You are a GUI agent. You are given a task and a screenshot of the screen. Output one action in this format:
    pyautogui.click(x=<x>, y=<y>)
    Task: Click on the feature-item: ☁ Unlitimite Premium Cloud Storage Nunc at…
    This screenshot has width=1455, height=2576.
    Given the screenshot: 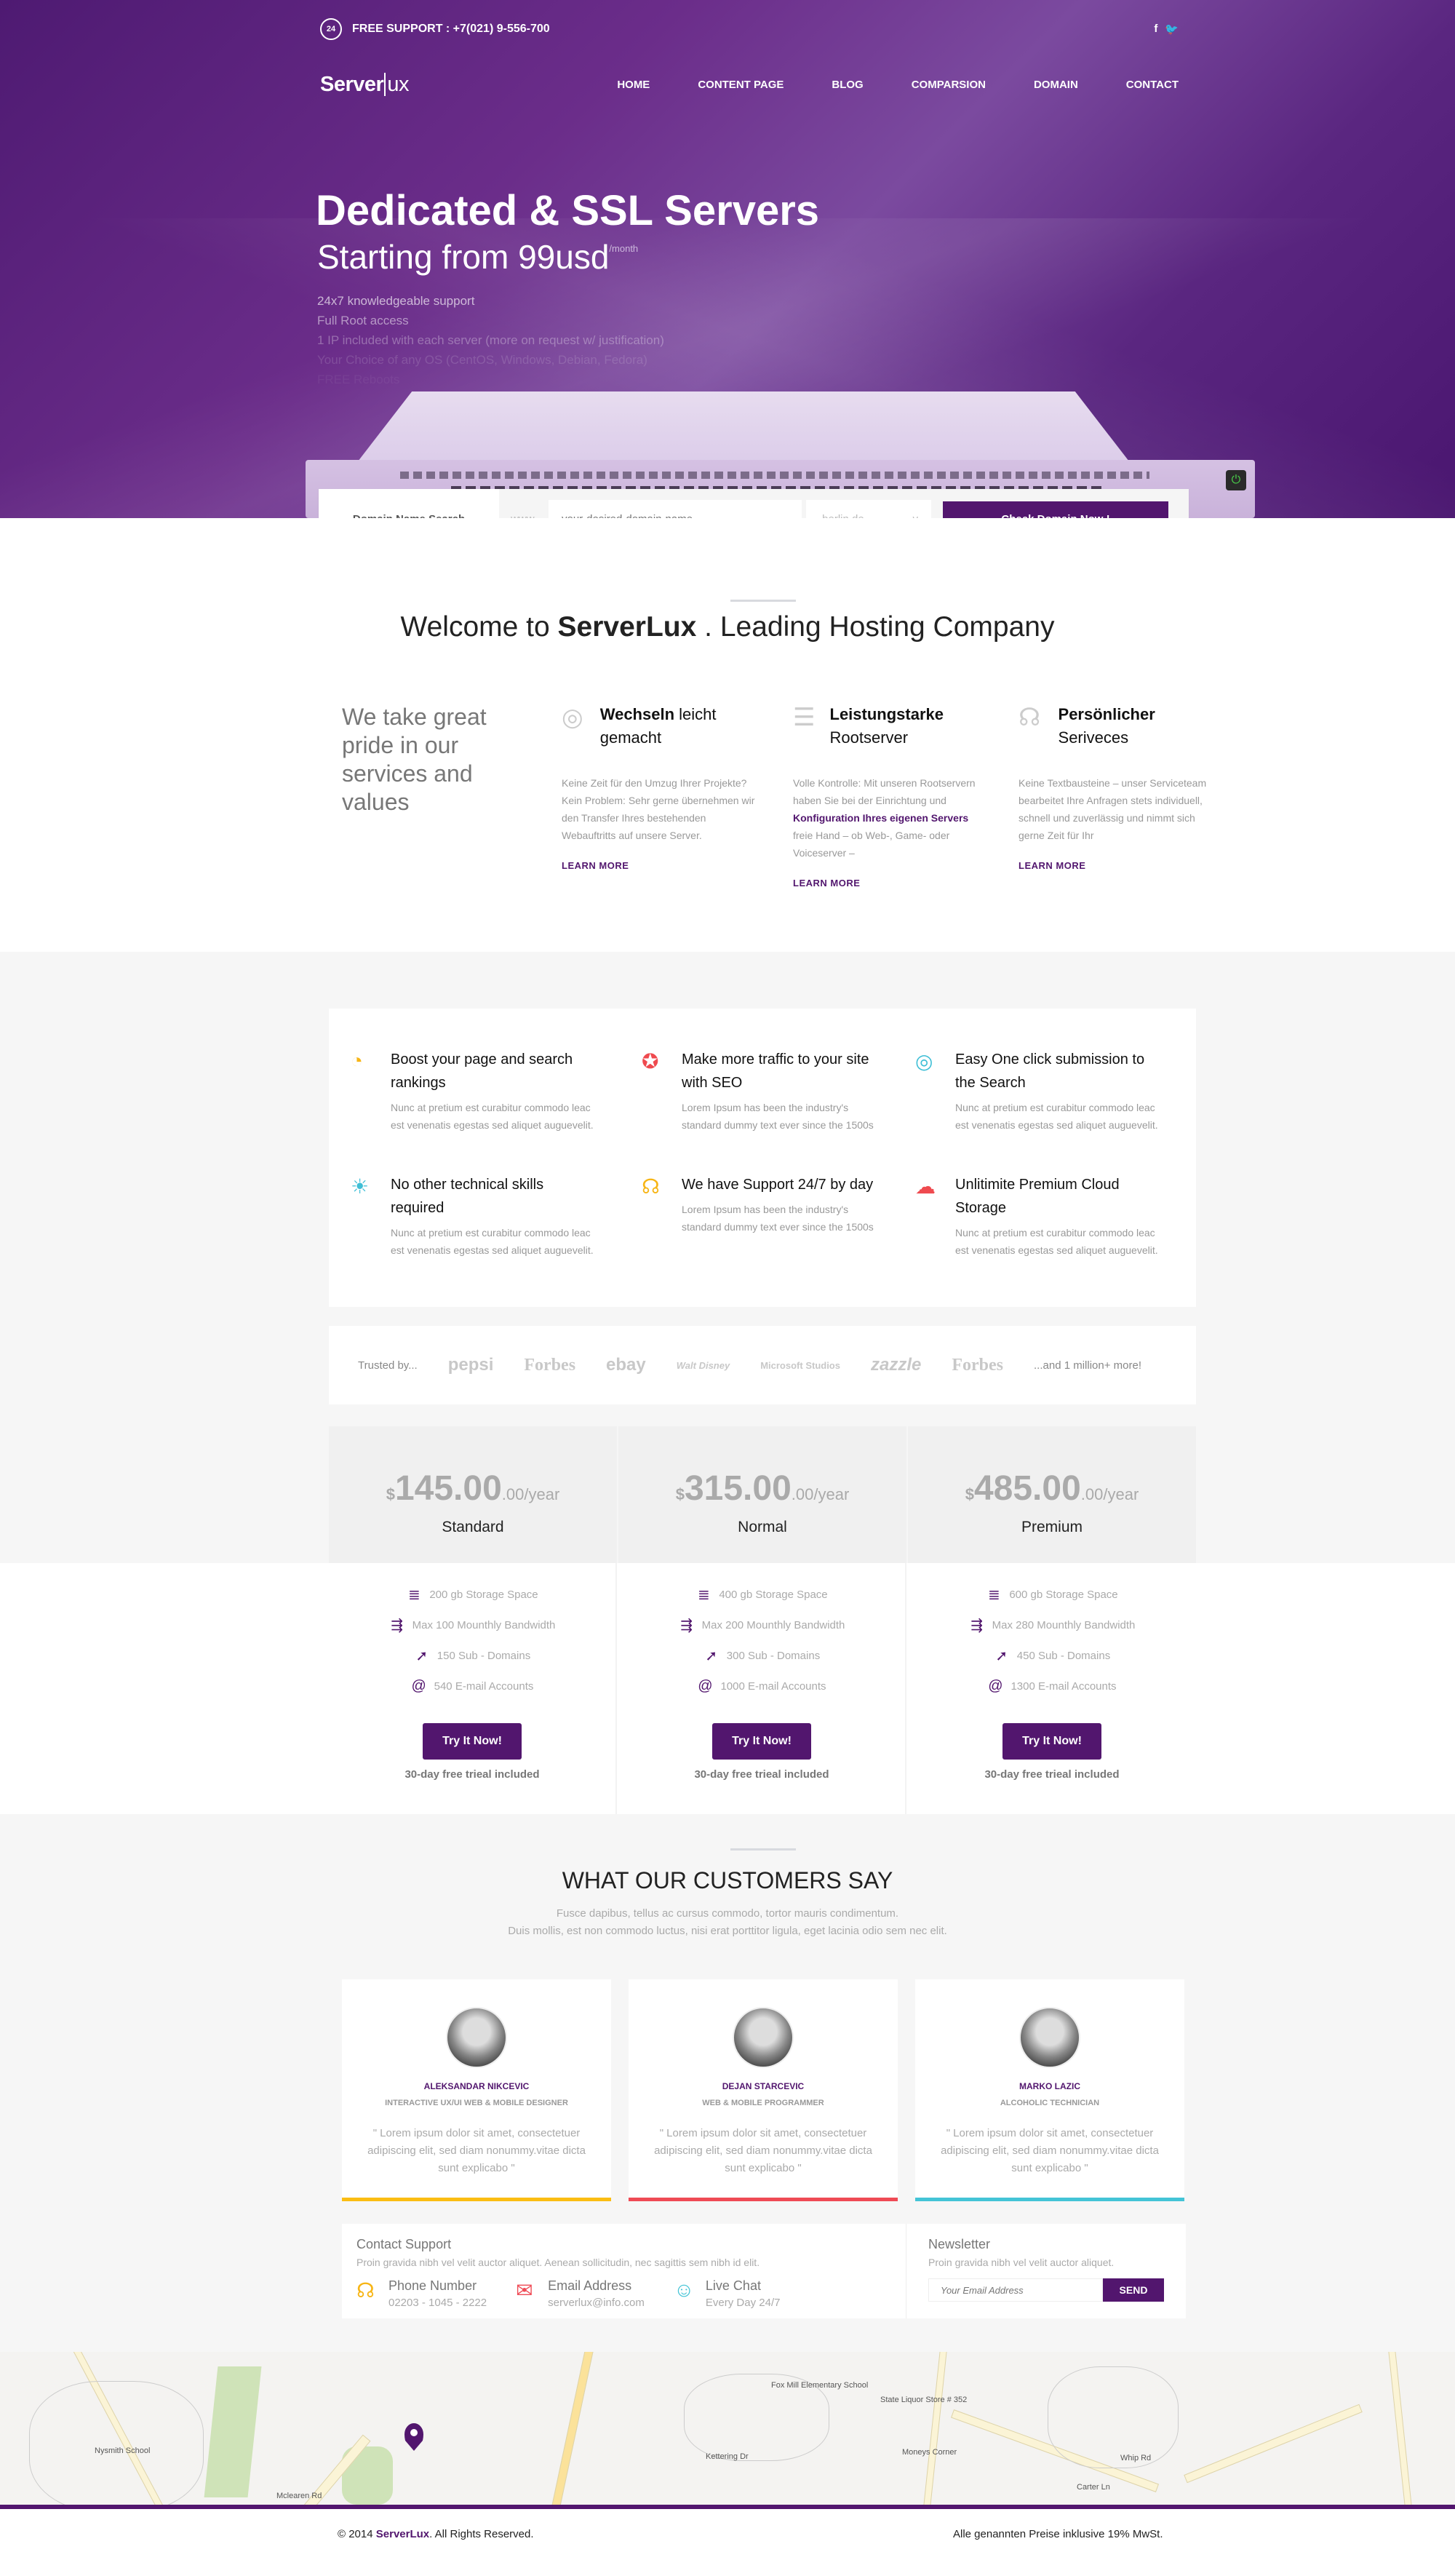 What is the action you would take?
    pyautogui.click(x=1036, y=1215)
    